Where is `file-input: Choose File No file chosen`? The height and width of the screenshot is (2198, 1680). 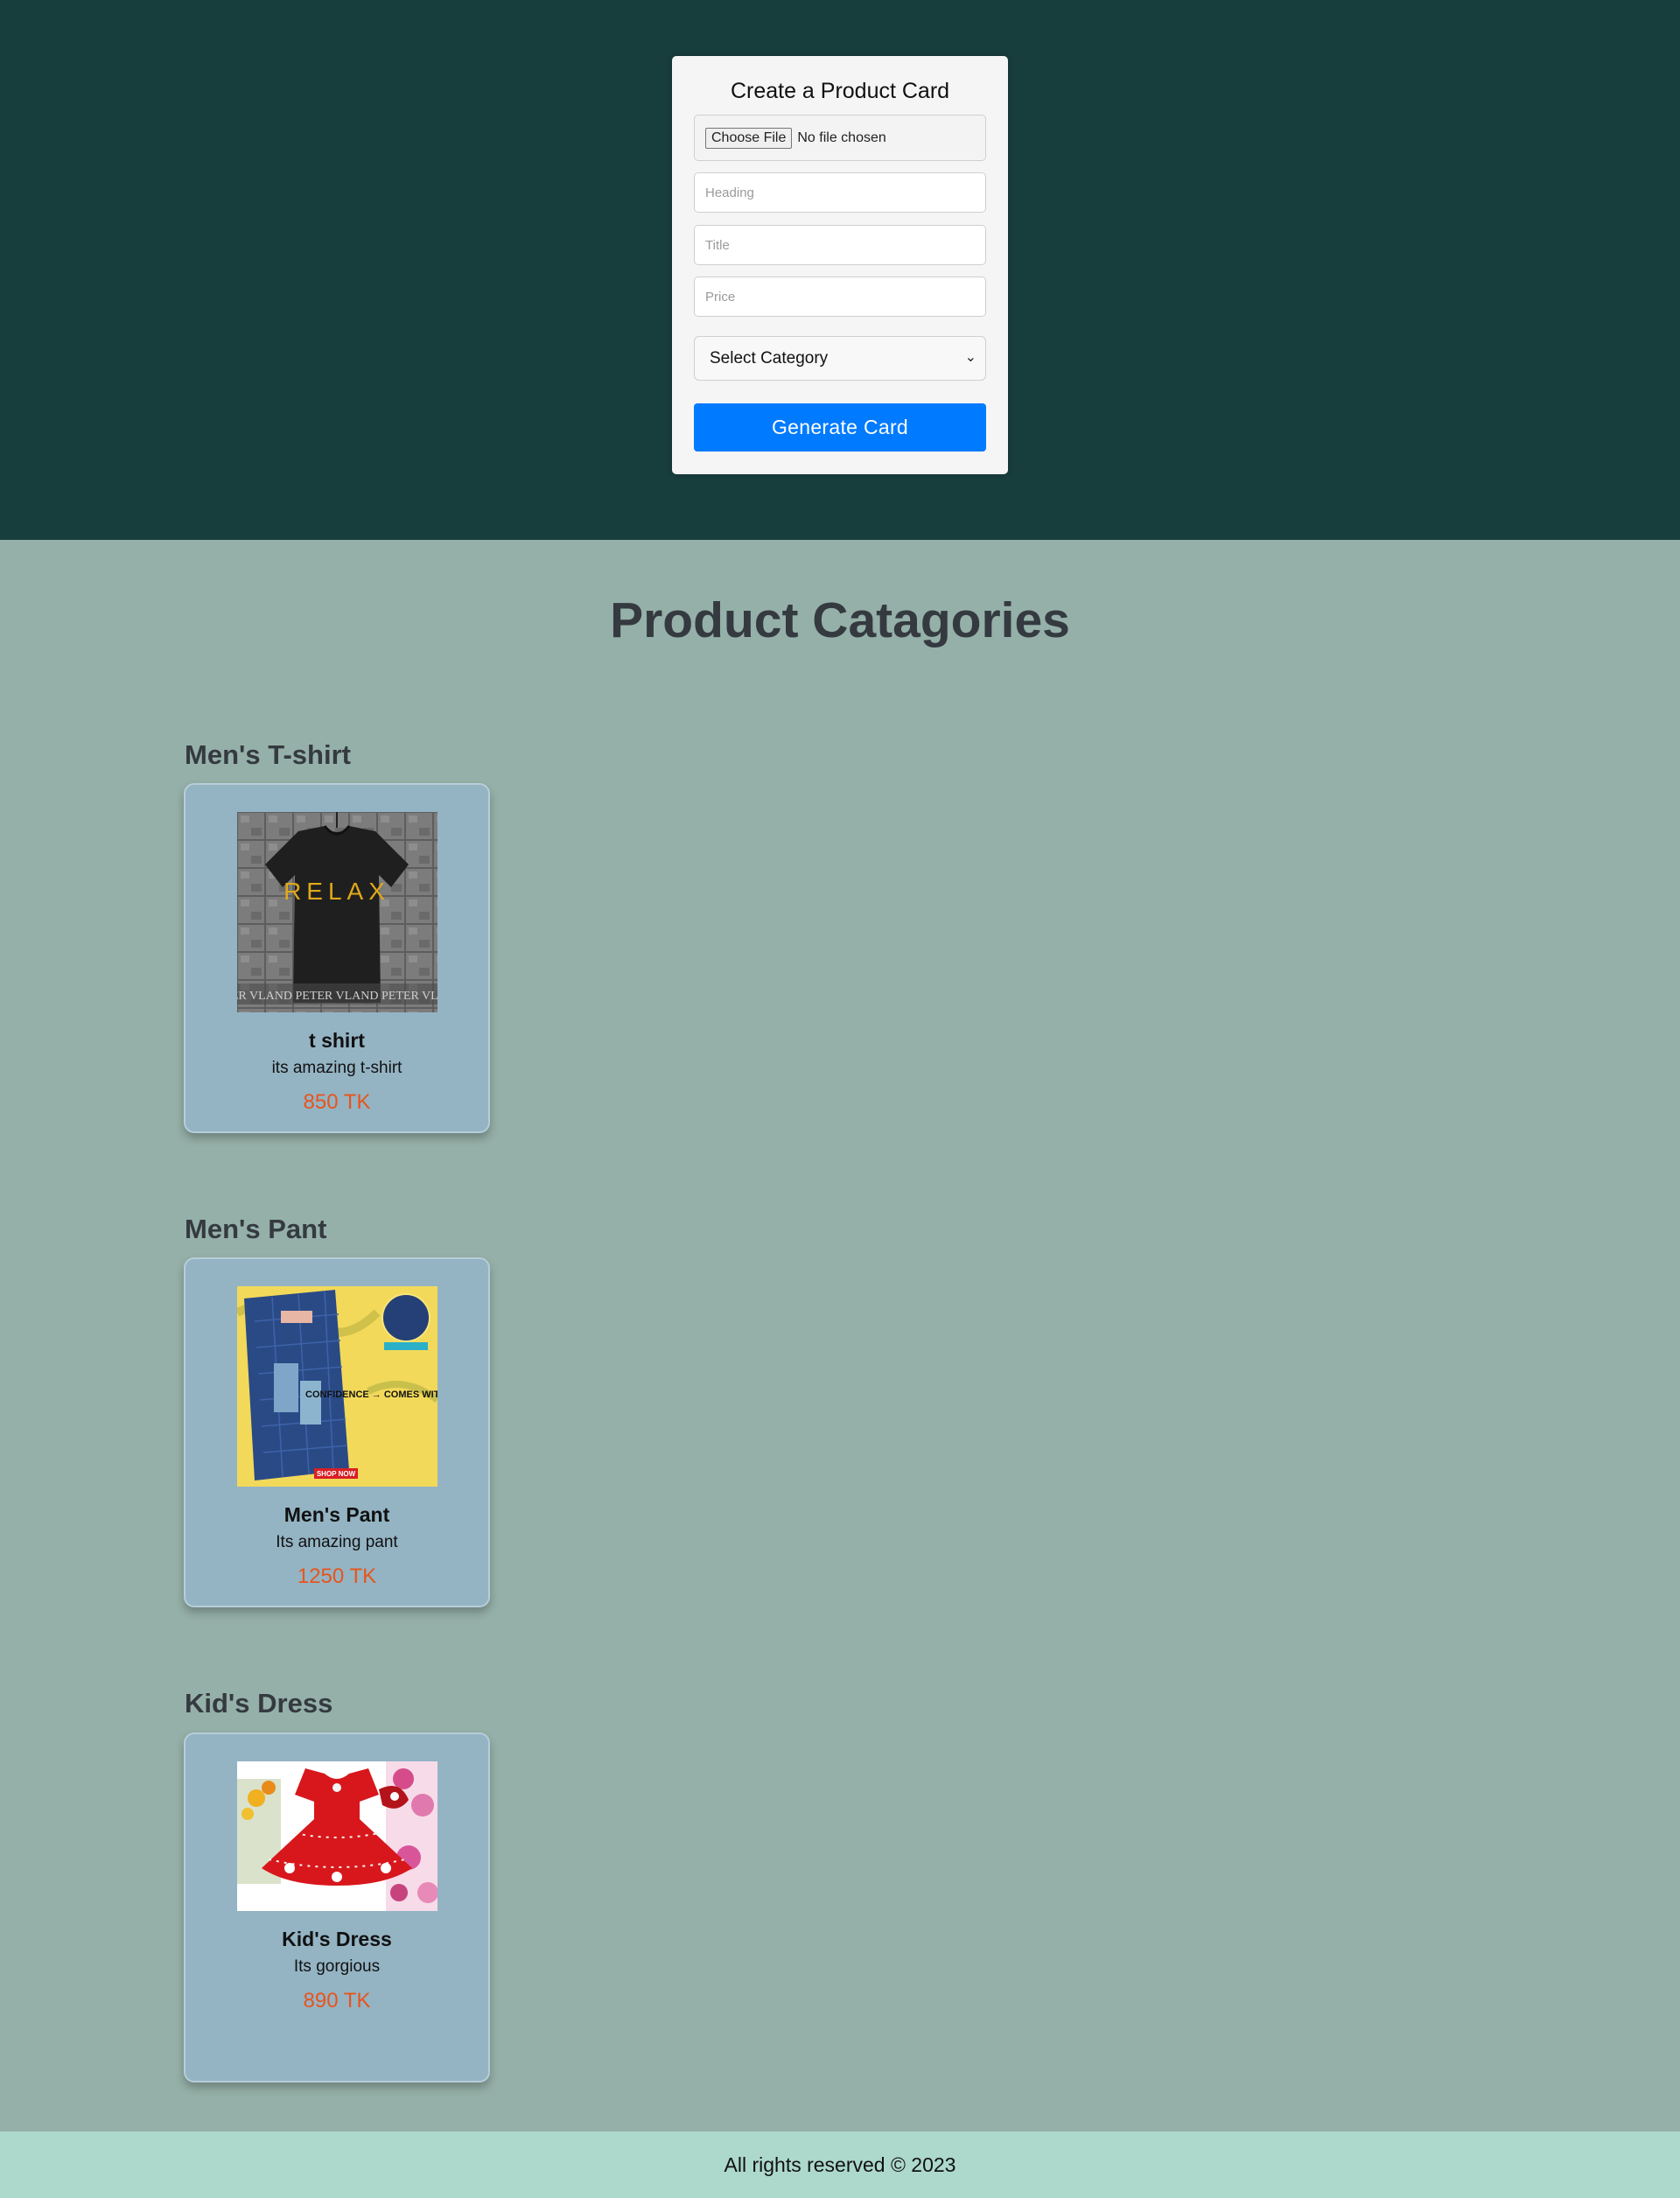 file-input: Choose File No file chosen is located at coordinates (840, 138).